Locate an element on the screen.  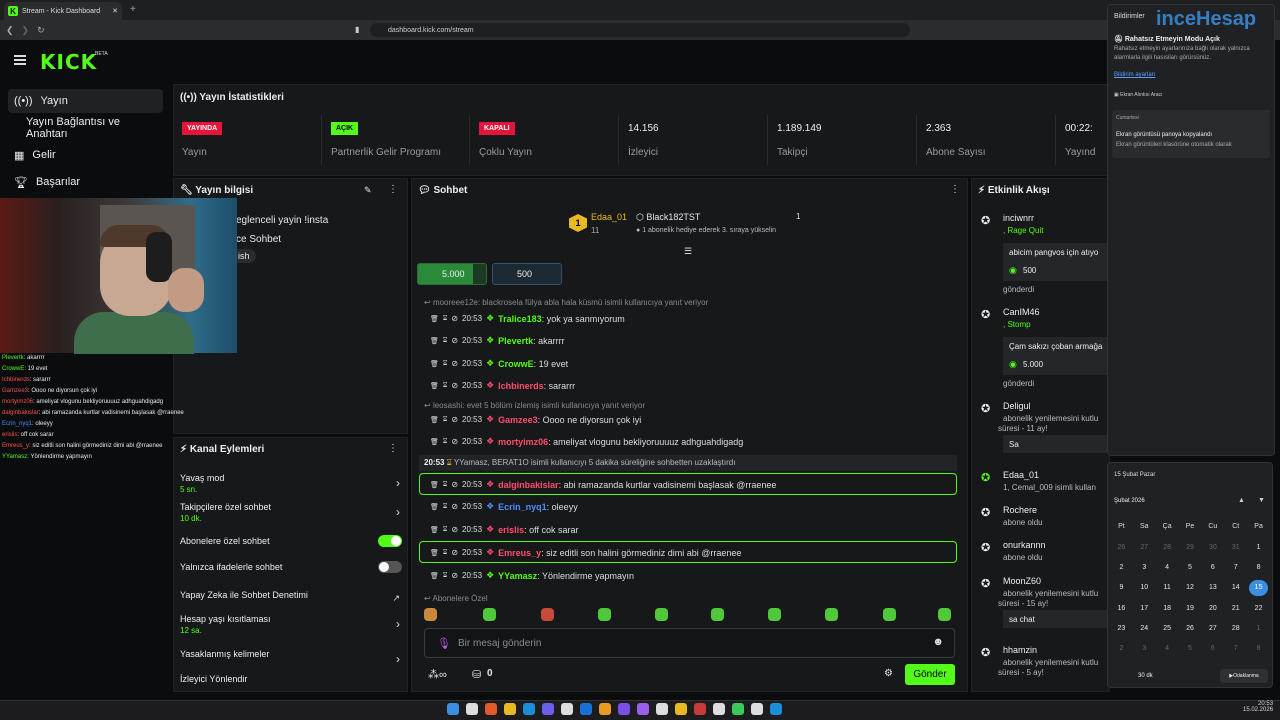
expand-icon: ☰ is located at coordinates (688, 251).